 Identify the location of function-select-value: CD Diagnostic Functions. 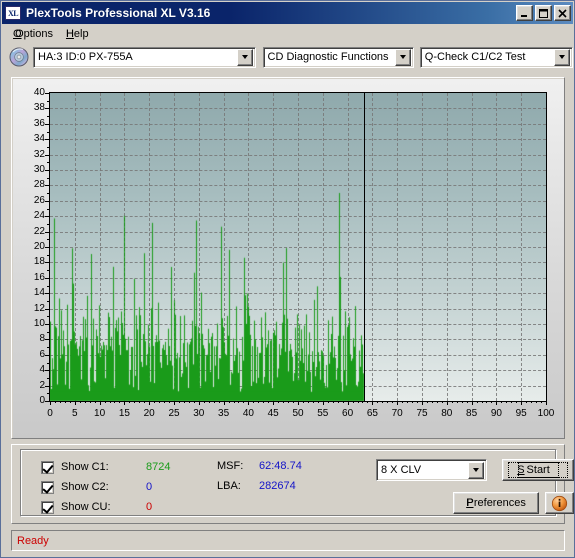
(328, 57).